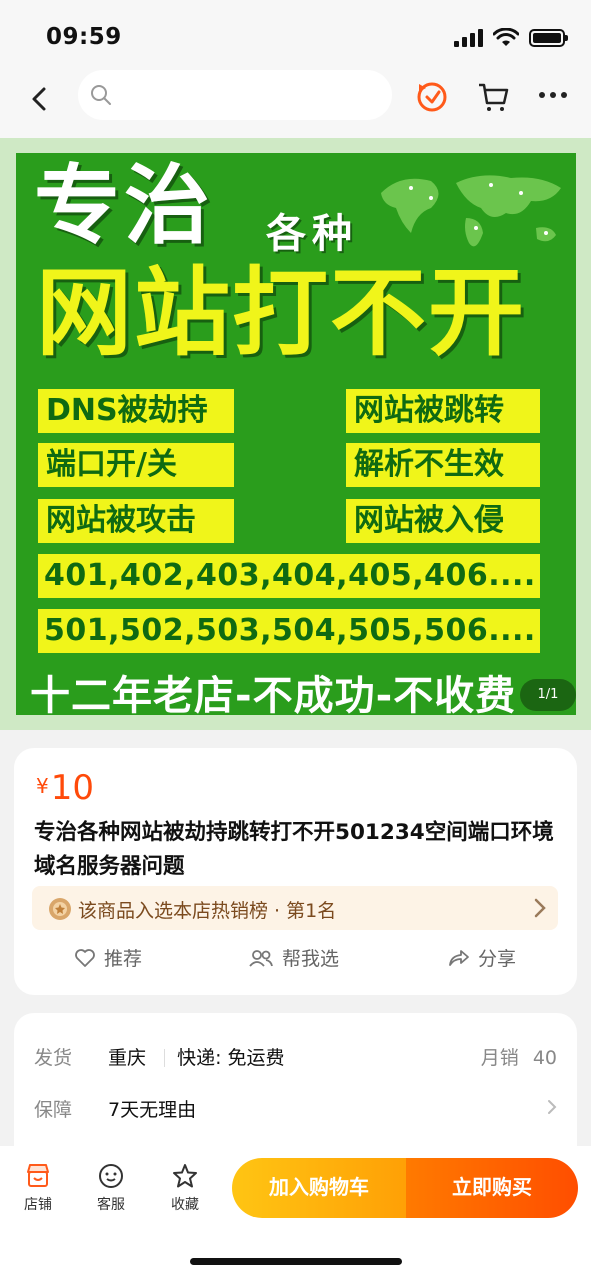 This screenshot has height=1280, width=591. Describe the element at coordinates (136, 465) in the screenshot. I see `banner-tag: 端口开/关` at that location.